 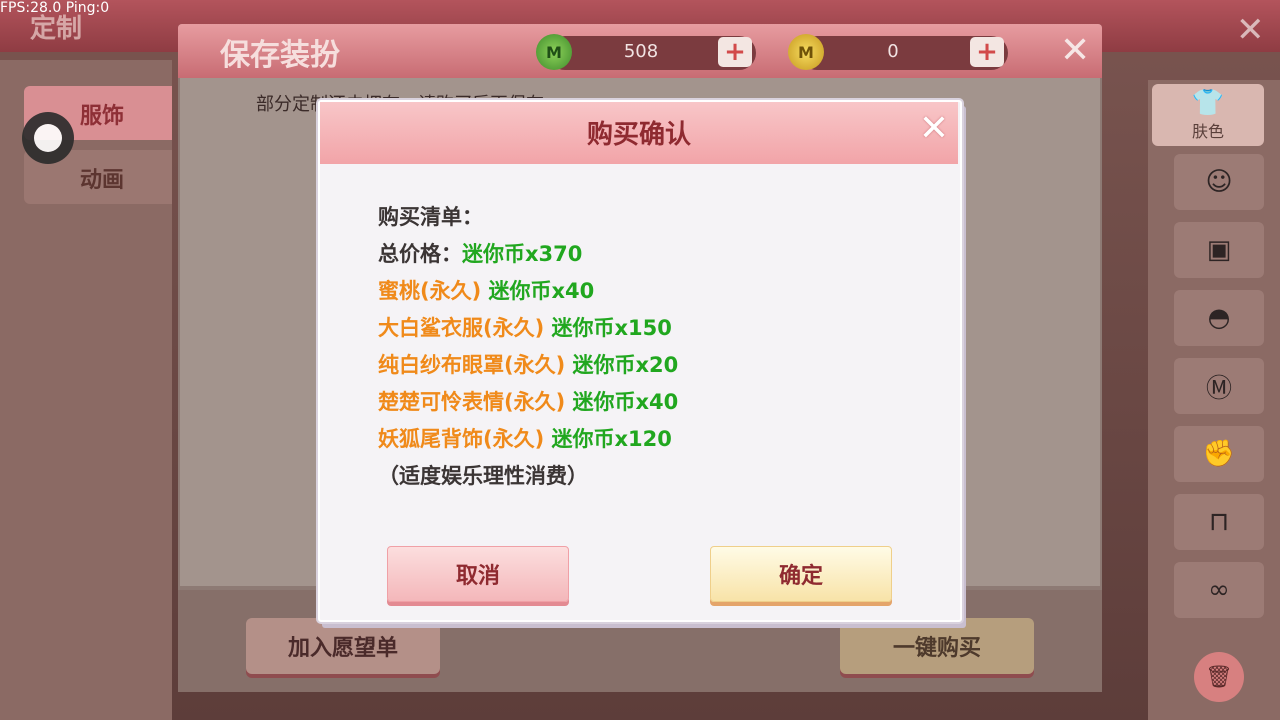 What do you see at coordinates (1208, 103) in the screenshot?
I see `shirt-icon: 👕` at bounding box center [1208, 103].